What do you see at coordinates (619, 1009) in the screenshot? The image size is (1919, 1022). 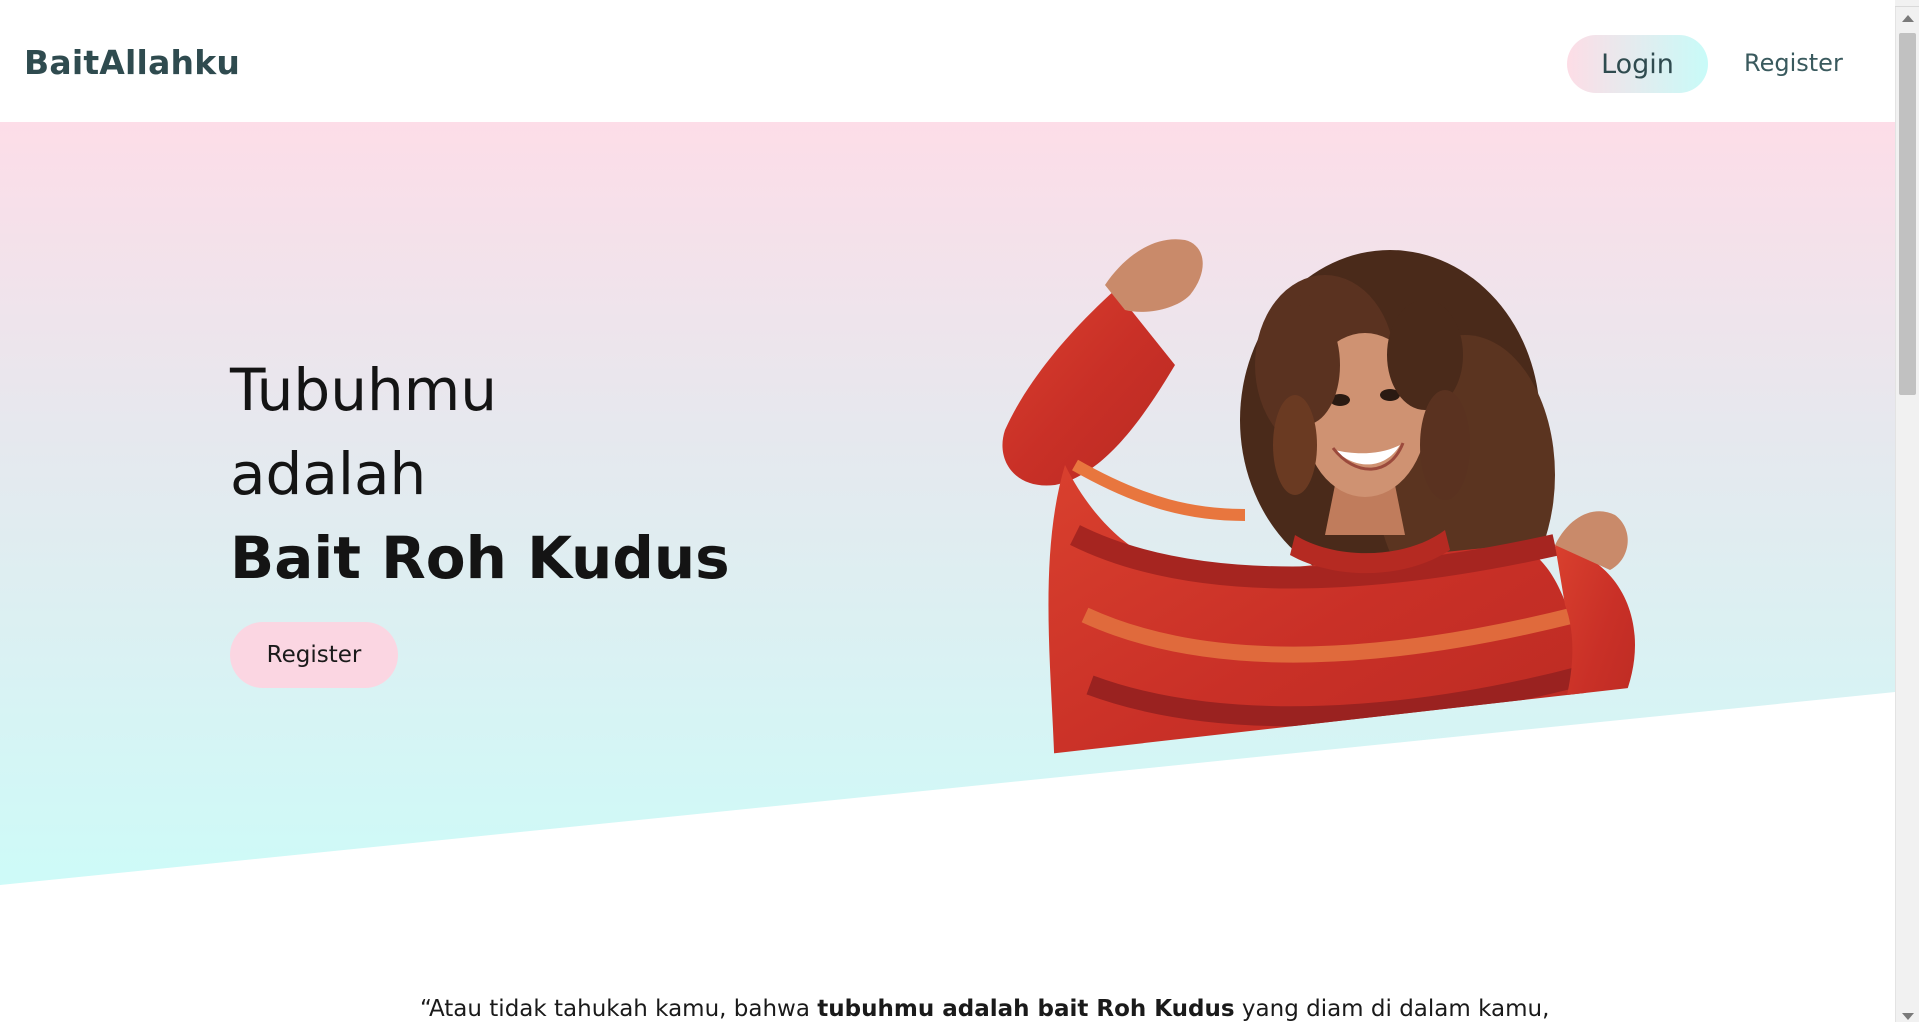 I see `quote-part-1: “Atau tidak tahukah kamu, bahwa` at bounding box center [619, 1009].